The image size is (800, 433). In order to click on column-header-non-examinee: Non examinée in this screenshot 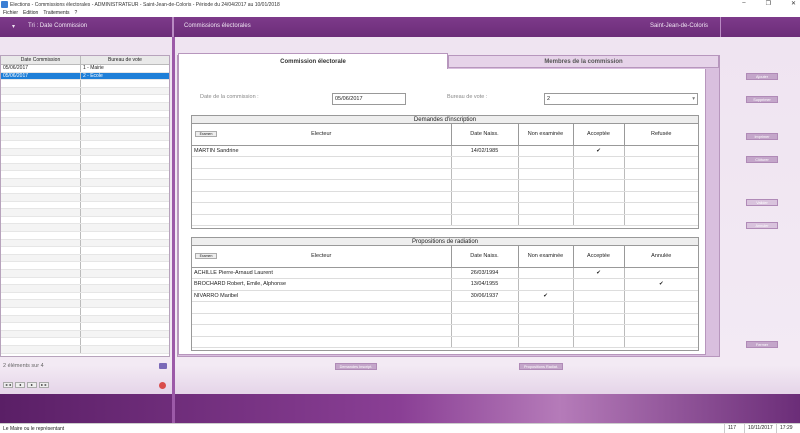, I will do `click(546, 257)`.